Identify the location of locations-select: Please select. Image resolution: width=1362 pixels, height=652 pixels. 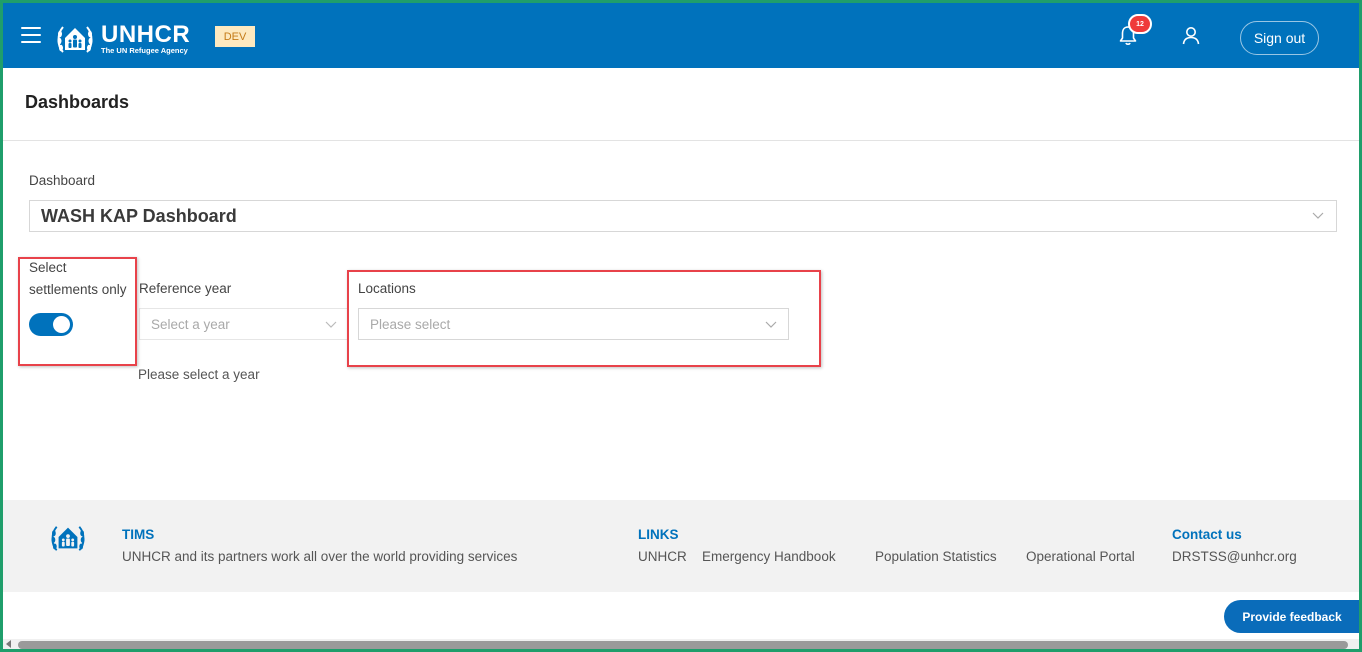
(573, 324).